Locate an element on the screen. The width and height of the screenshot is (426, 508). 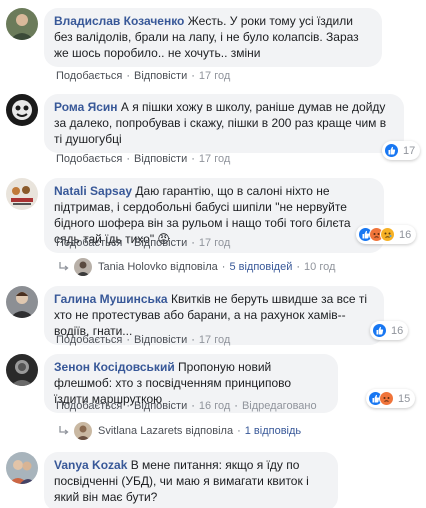
comment-author: Зенон Косідовський is located at coordinates (114, 367).